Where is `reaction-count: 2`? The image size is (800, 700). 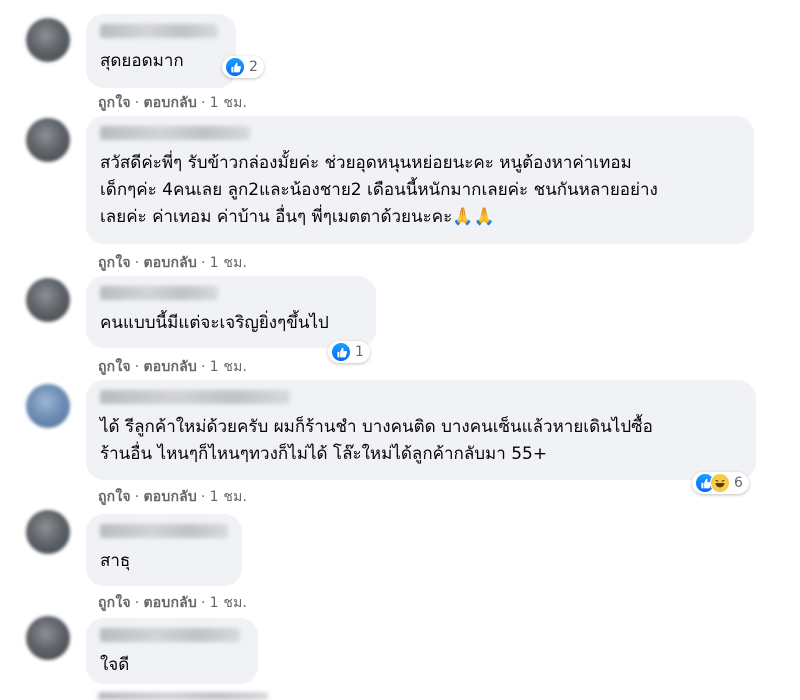 reaction-count: 2 is located at coordinates (253, 67).